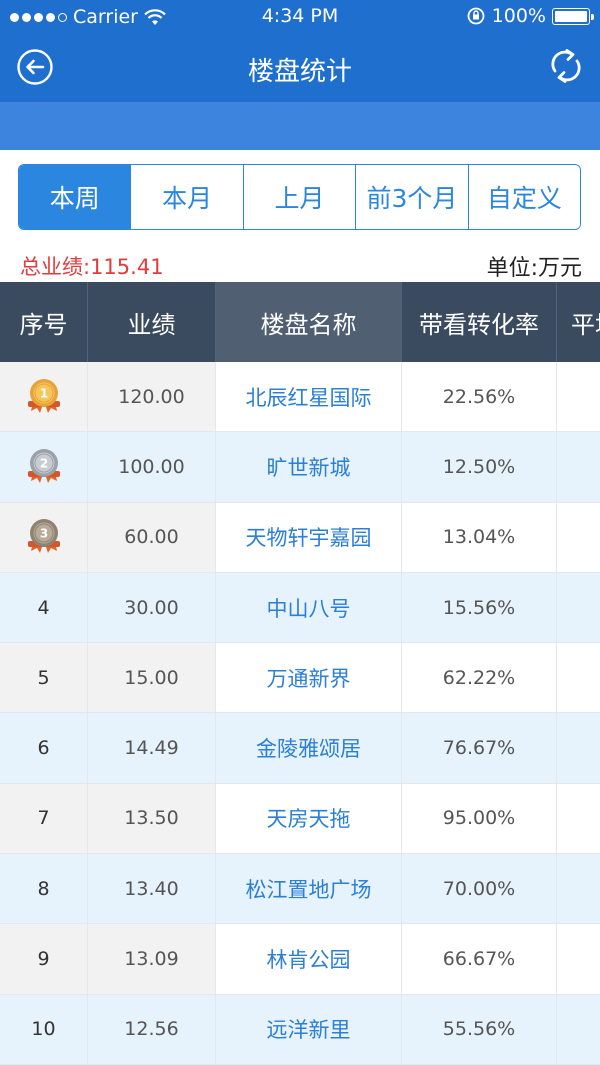  What do you see at coordinates (309, 889) in the screenshot?
I see `cell-property-name: 松江置地广场` at bounding box center [309, 889].